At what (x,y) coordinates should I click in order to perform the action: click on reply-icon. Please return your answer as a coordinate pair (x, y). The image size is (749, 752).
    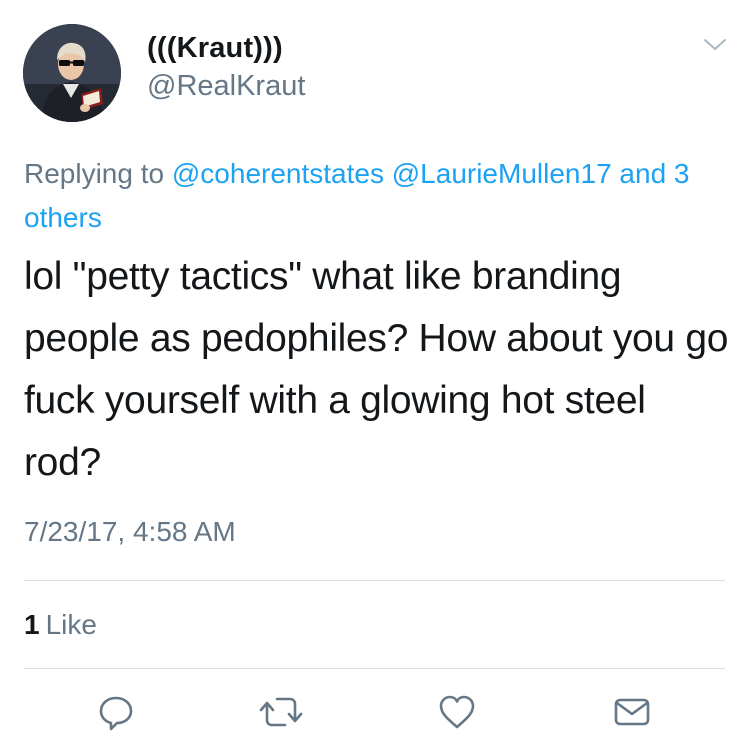
    Looking at the image, I should click on (116, 713).